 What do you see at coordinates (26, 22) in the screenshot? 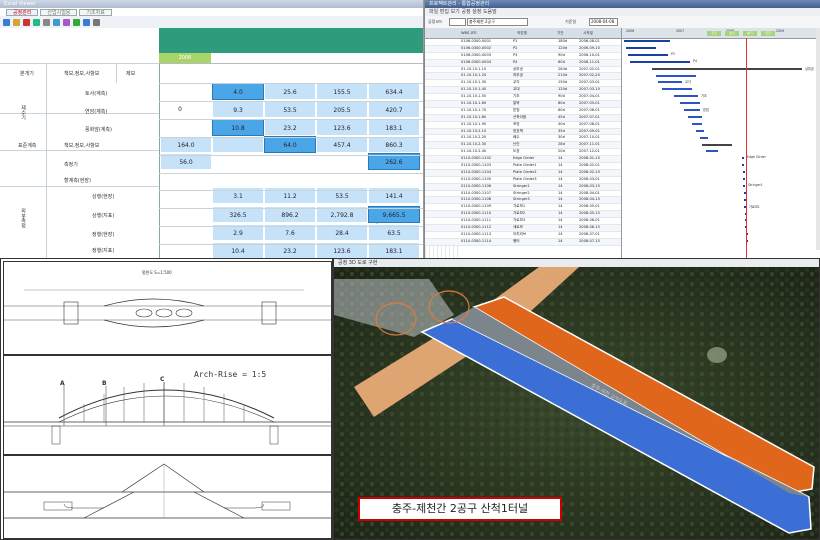
I see `delete-icon` at bounding box center [26, 22].